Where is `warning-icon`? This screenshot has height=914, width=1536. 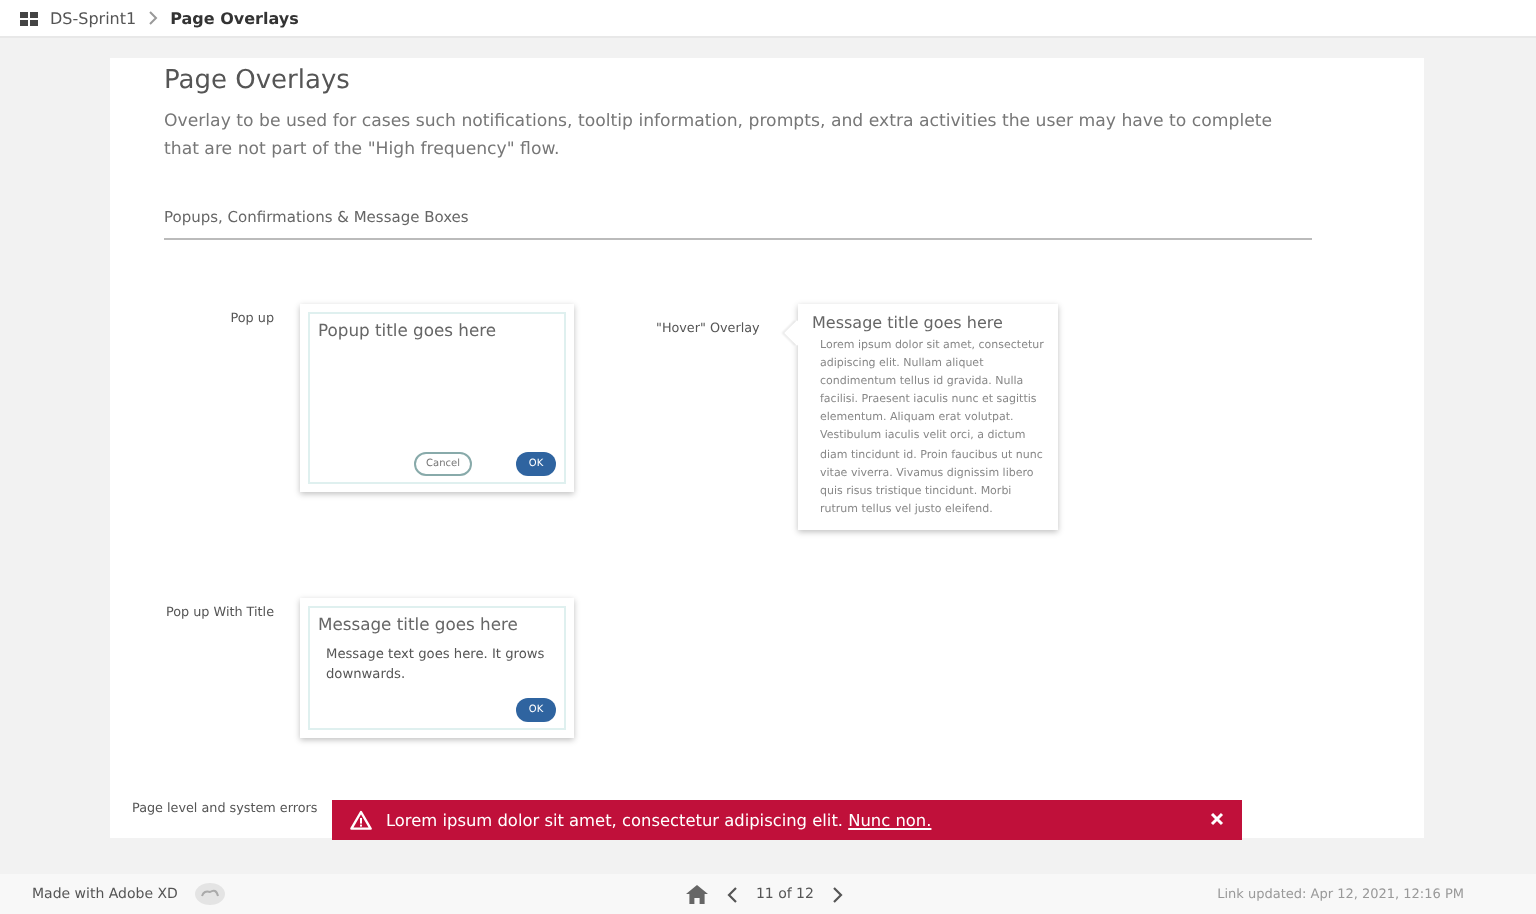
warning-icon is located at coordinates (361, 819).